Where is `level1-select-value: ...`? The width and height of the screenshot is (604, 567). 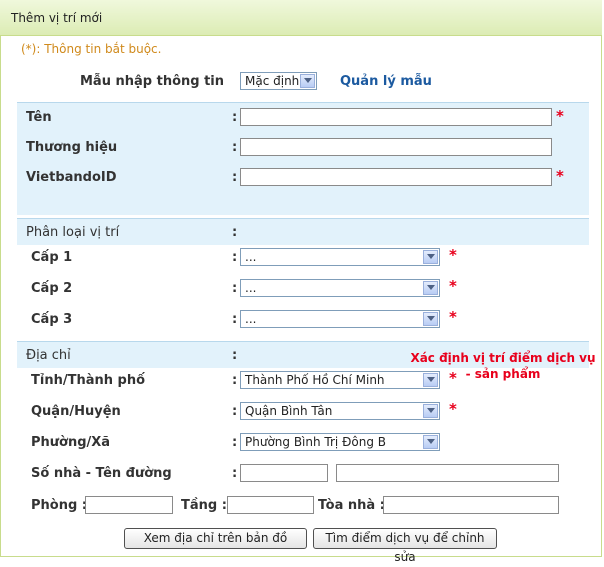
level1-select-value: ... is located at coordinates (251, 257).